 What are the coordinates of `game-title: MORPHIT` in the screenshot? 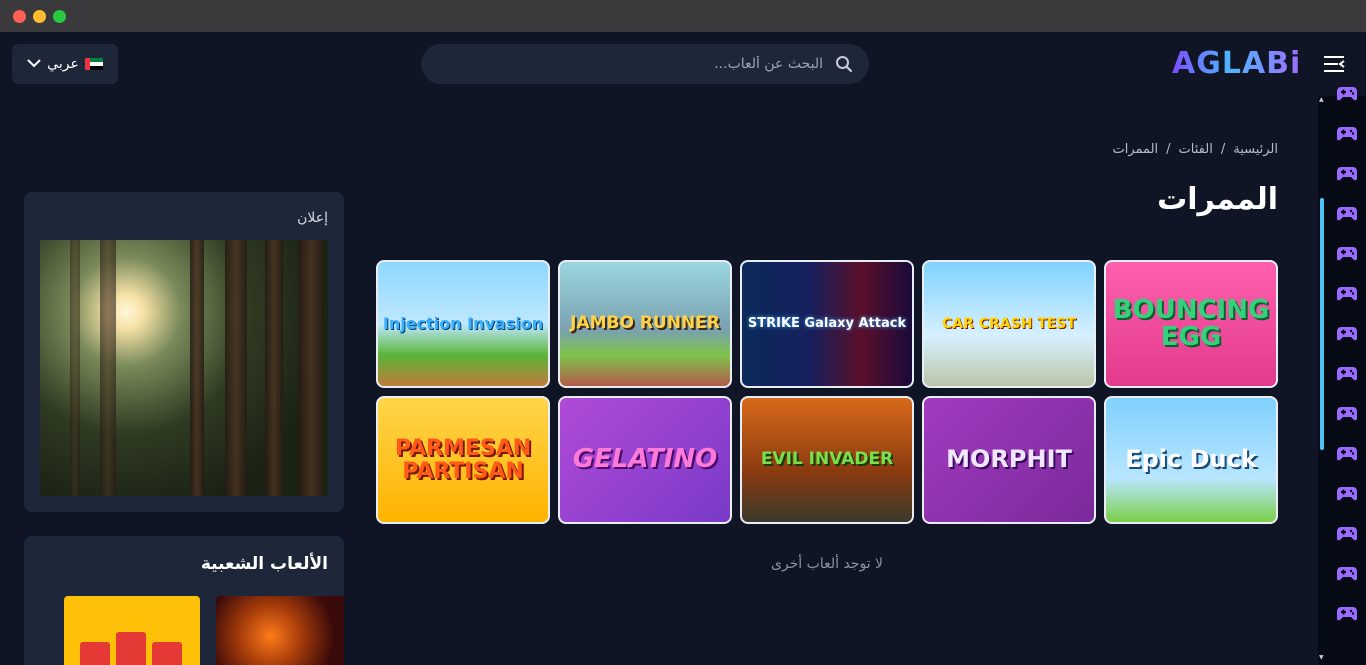 It's located at (1009, 459).